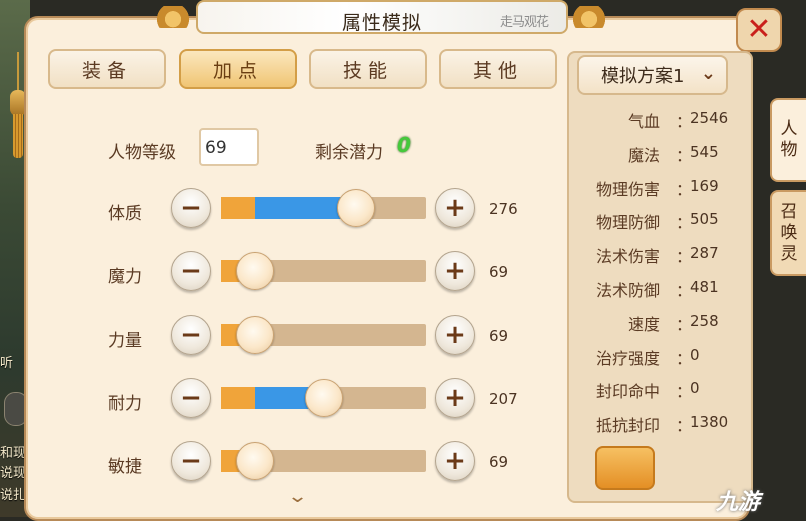 The width and height of the screenshot is (806, 521). I want to click on stat-name: 治疗强度, so click(627, 358).